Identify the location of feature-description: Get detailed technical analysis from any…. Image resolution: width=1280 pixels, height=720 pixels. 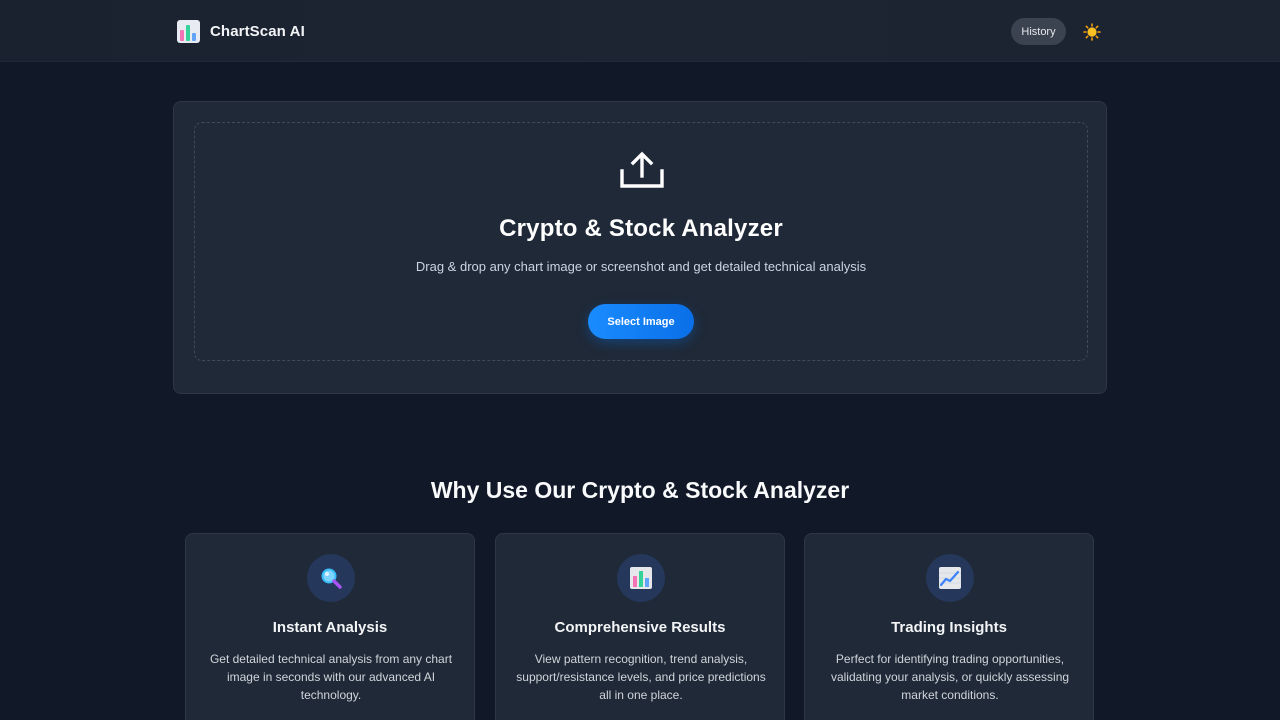
(331, 677).